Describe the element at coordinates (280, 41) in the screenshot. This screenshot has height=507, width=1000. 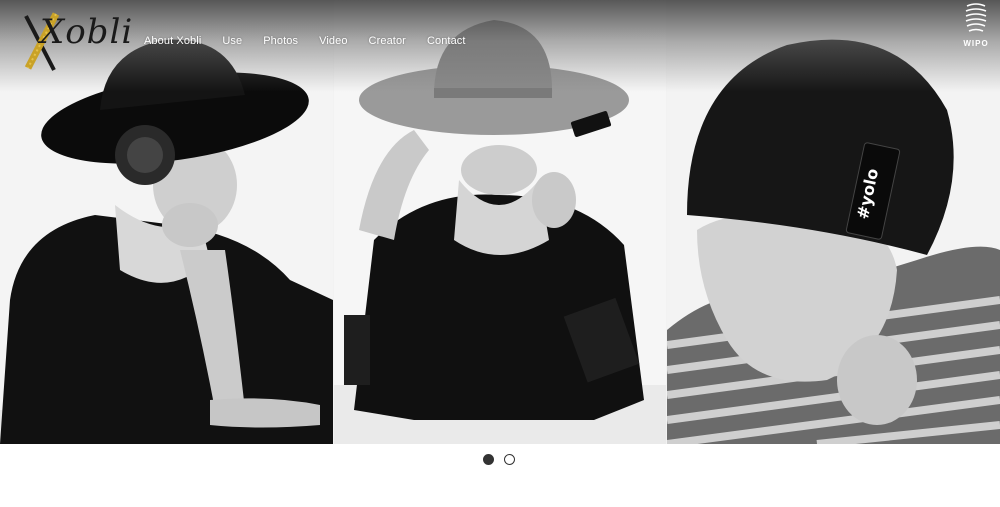
I see `nav-photos: Photos` at that location.